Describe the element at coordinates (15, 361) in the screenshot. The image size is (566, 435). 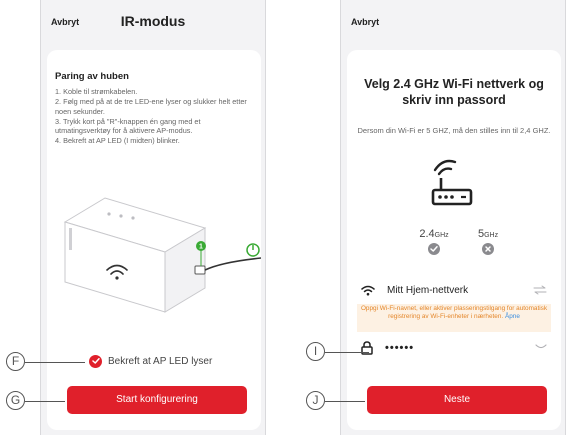
I see `callout-f: F` at that location.